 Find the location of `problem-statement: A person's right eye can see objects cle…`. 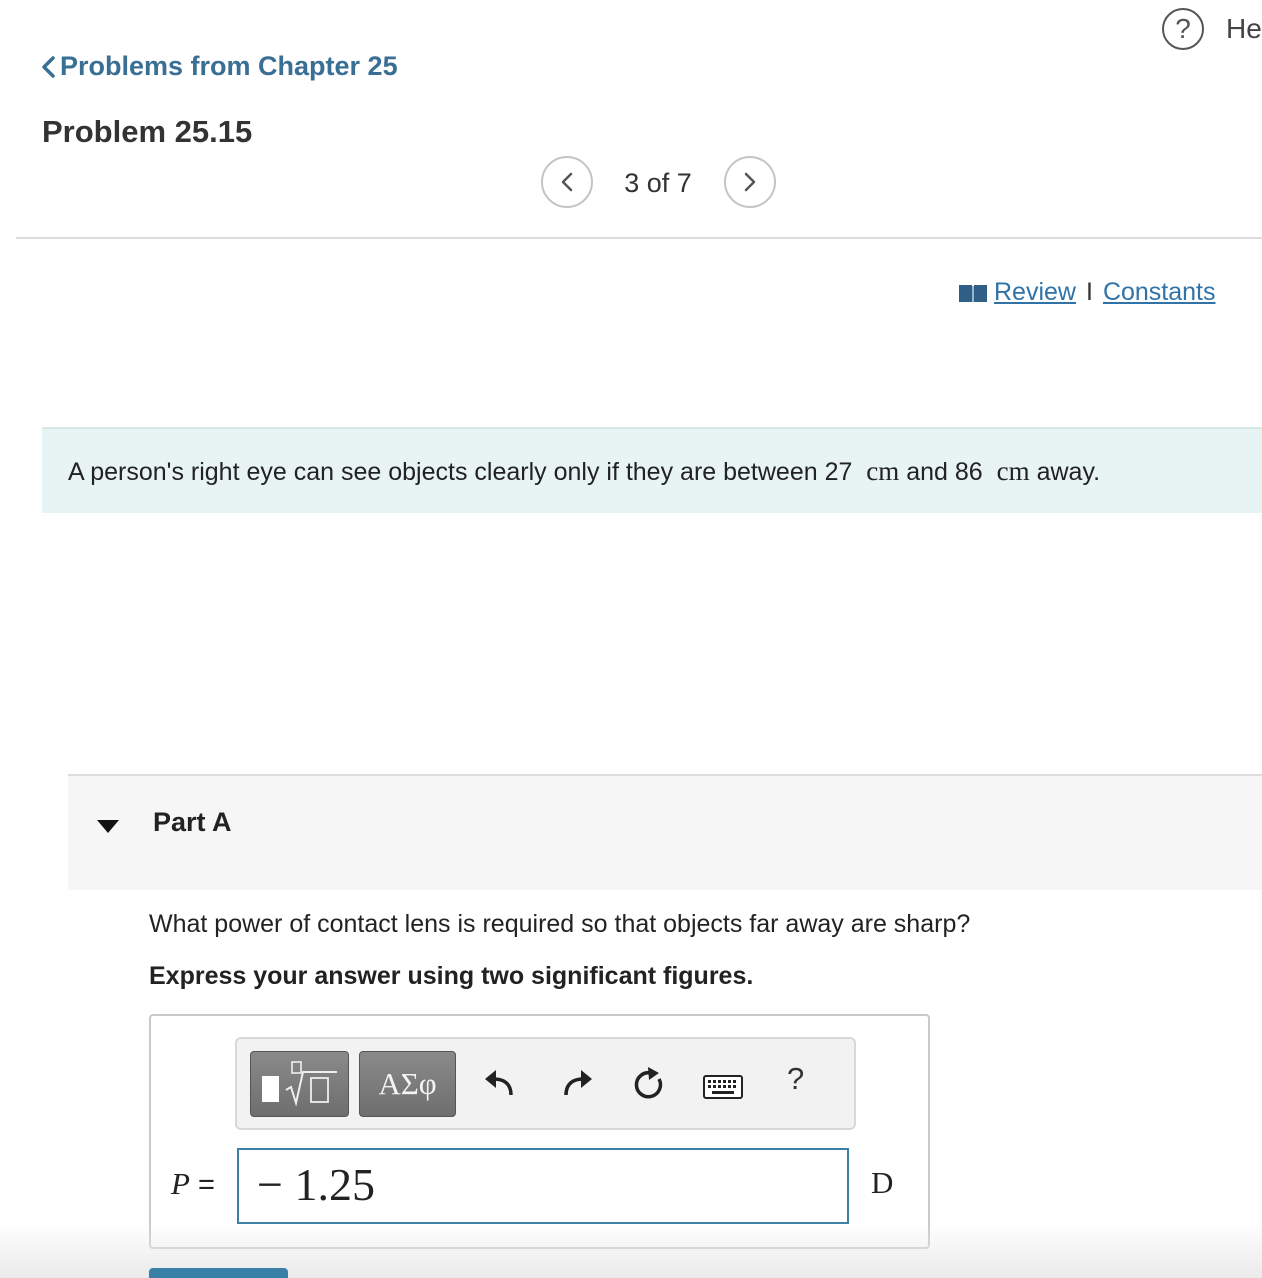

problem-statement: A person's right eye can see objects cle… is located at coordinates (652, 470).